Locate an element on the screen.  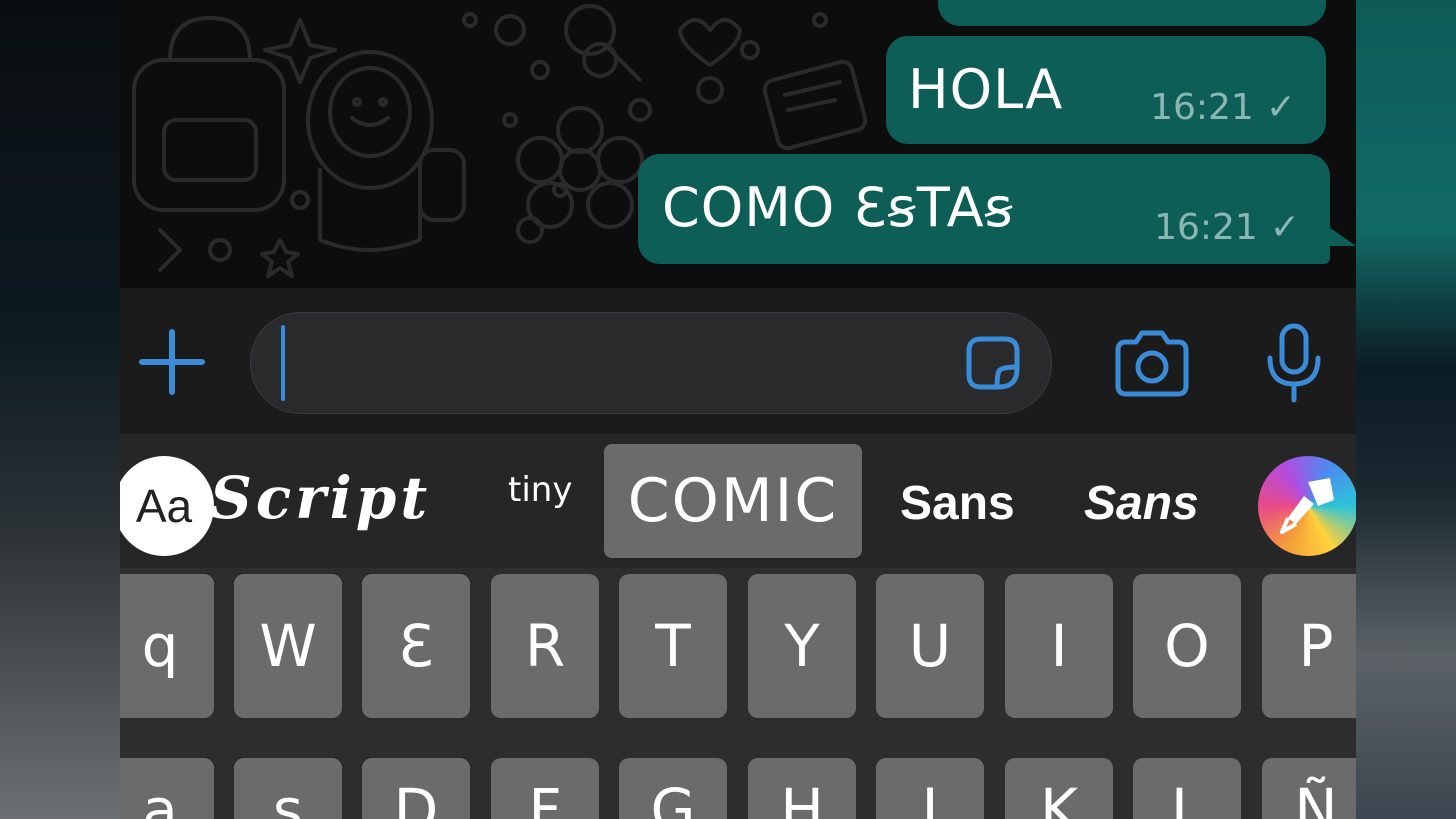
key-l: L is located at coordinates (1187, 788).